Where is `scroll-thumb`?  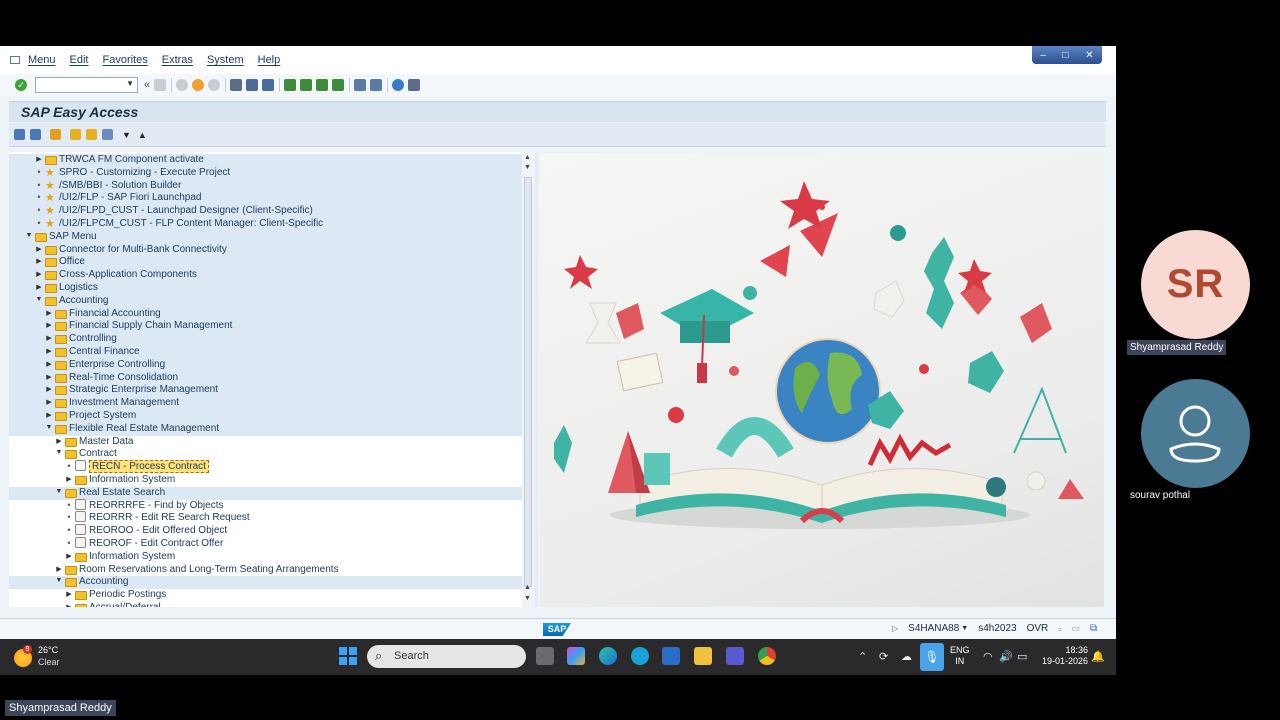 scroll-thumb is located at coordinates (528, 382).